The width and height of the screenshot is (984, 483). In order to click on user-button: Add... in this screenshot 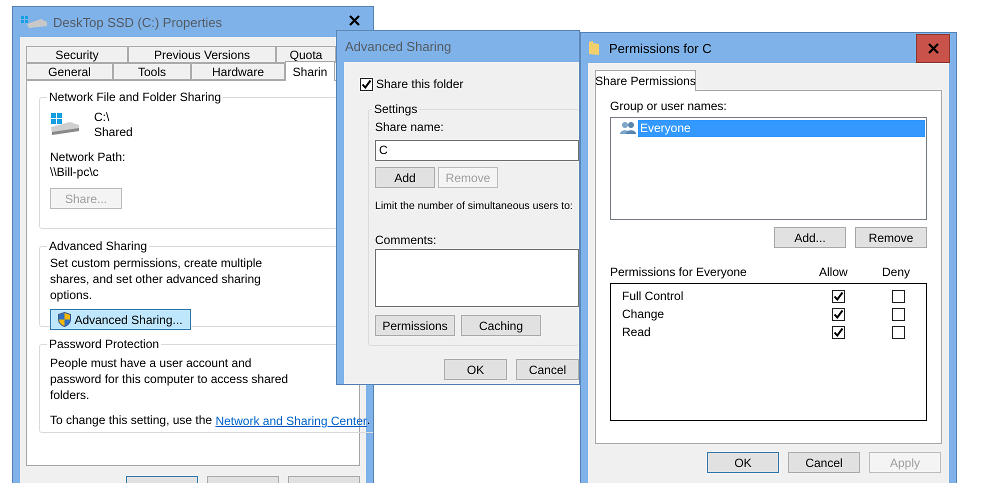, I will do `click(810, 237)`.